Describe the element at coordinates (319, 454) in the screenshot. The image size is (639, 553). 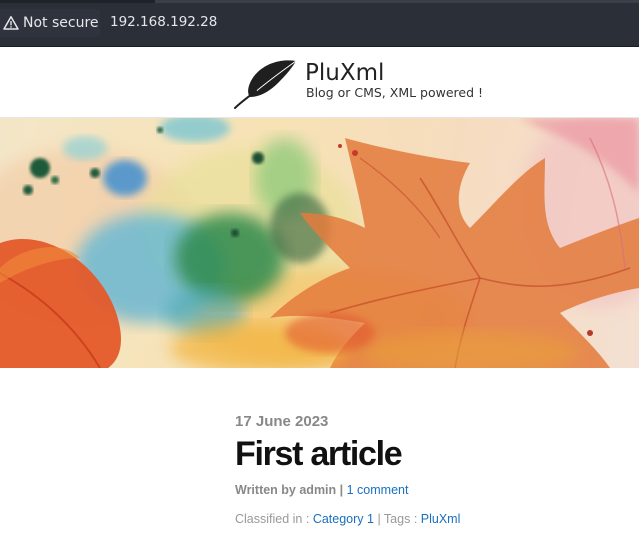
I see `article-title: First article` at that location.